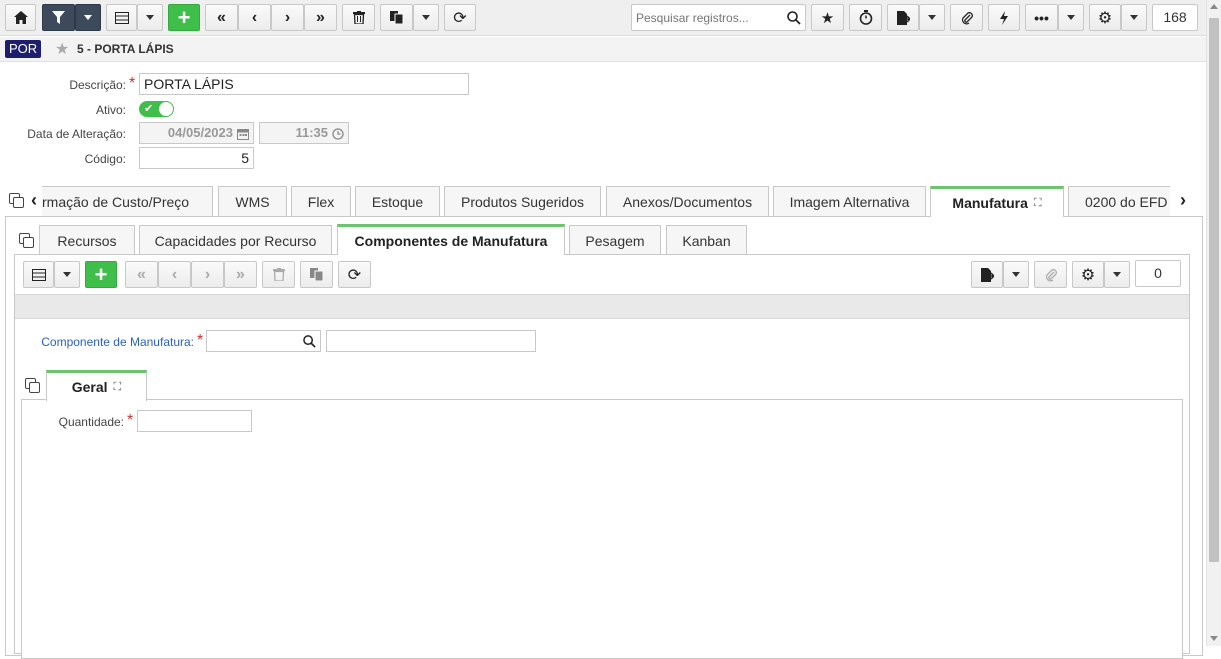 This screenshot has width=1221, height=659. Describe the element at coordinates (1050, 274) in the screenshot. I see `sub-attachment-button` at that location.